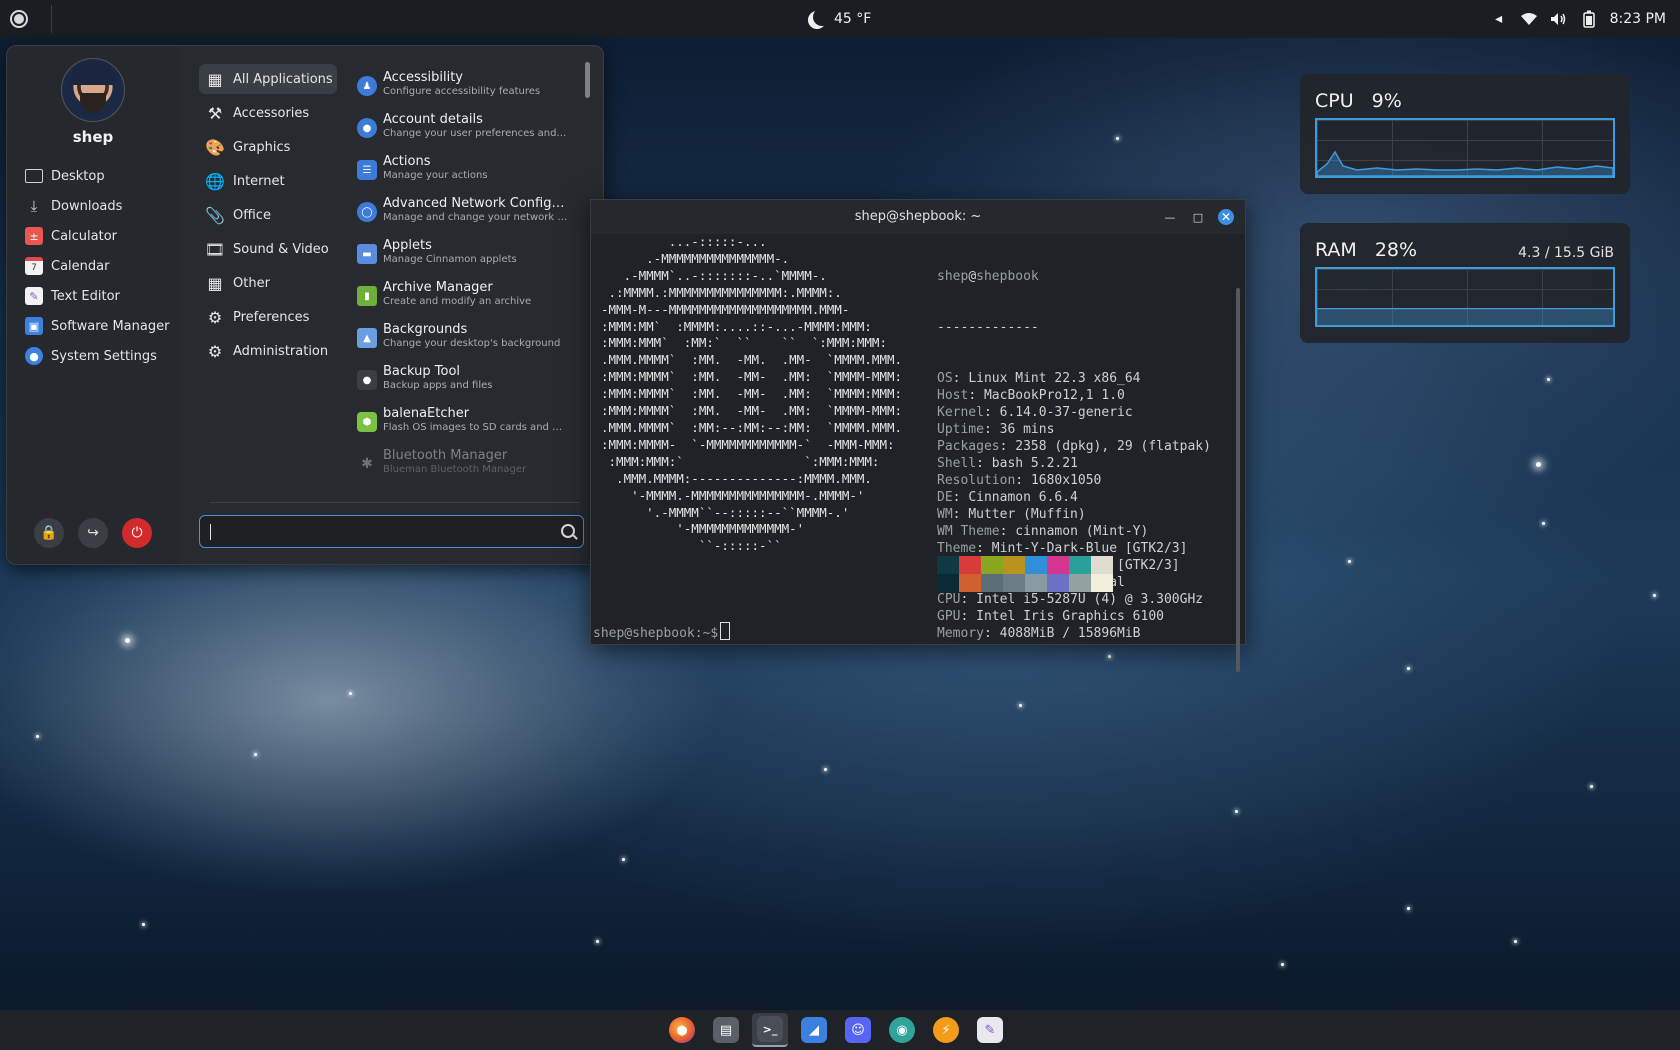 This screenshot has height=1050, width=1680. I want to click on info-value: Linux Mint 22.3 x86_64, so click(1054, 378).